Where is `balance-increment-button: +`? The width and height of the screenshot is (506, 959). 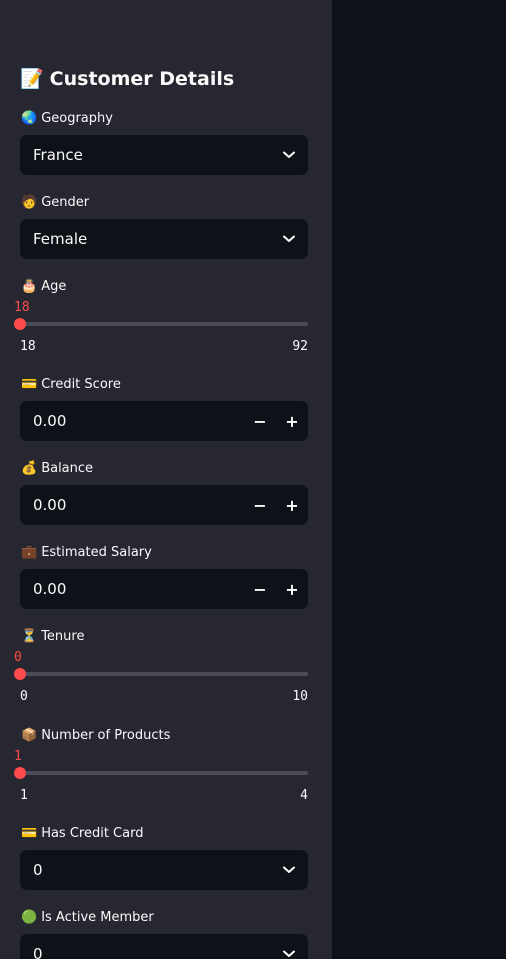
balance-increment-button: + is located at coordinates (292, 505).